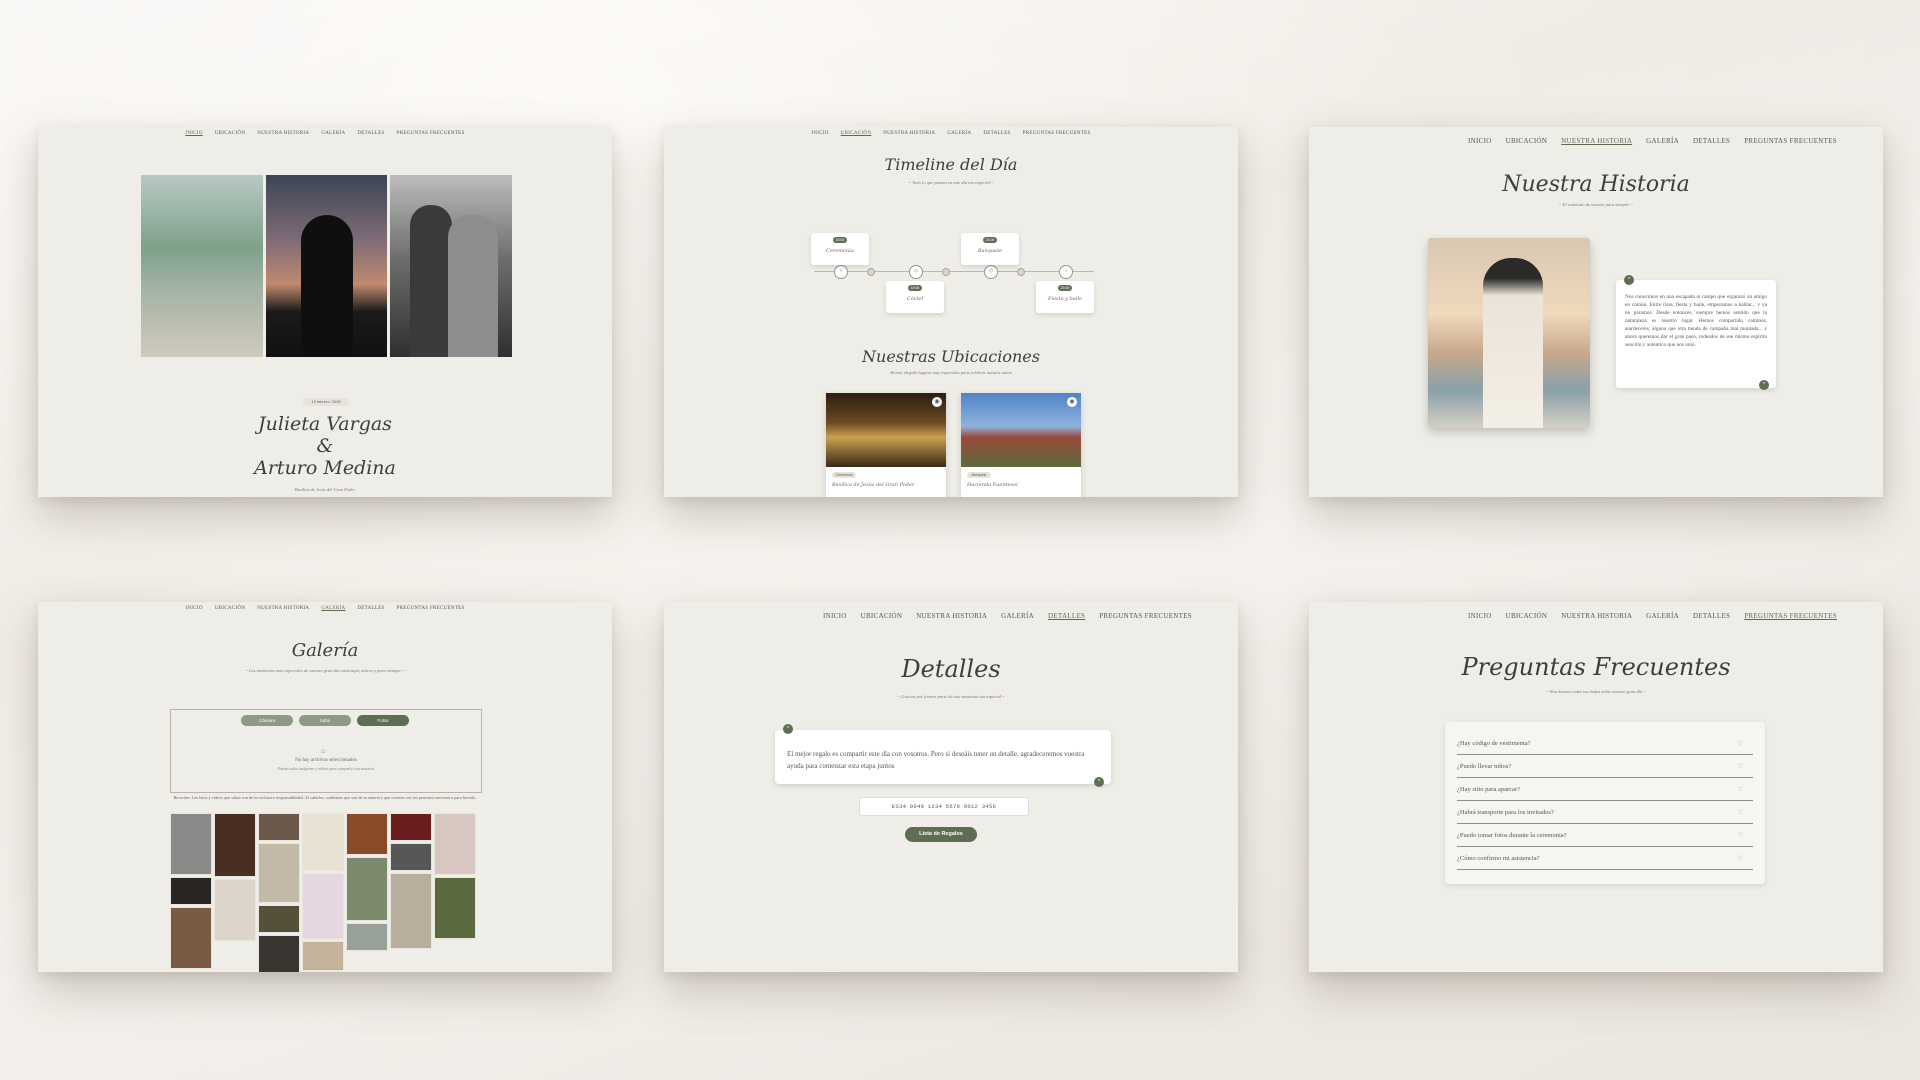  Describe the element at coordinates (788, 729) in the screenshot. I see `quote-open-icon: “` at that location.